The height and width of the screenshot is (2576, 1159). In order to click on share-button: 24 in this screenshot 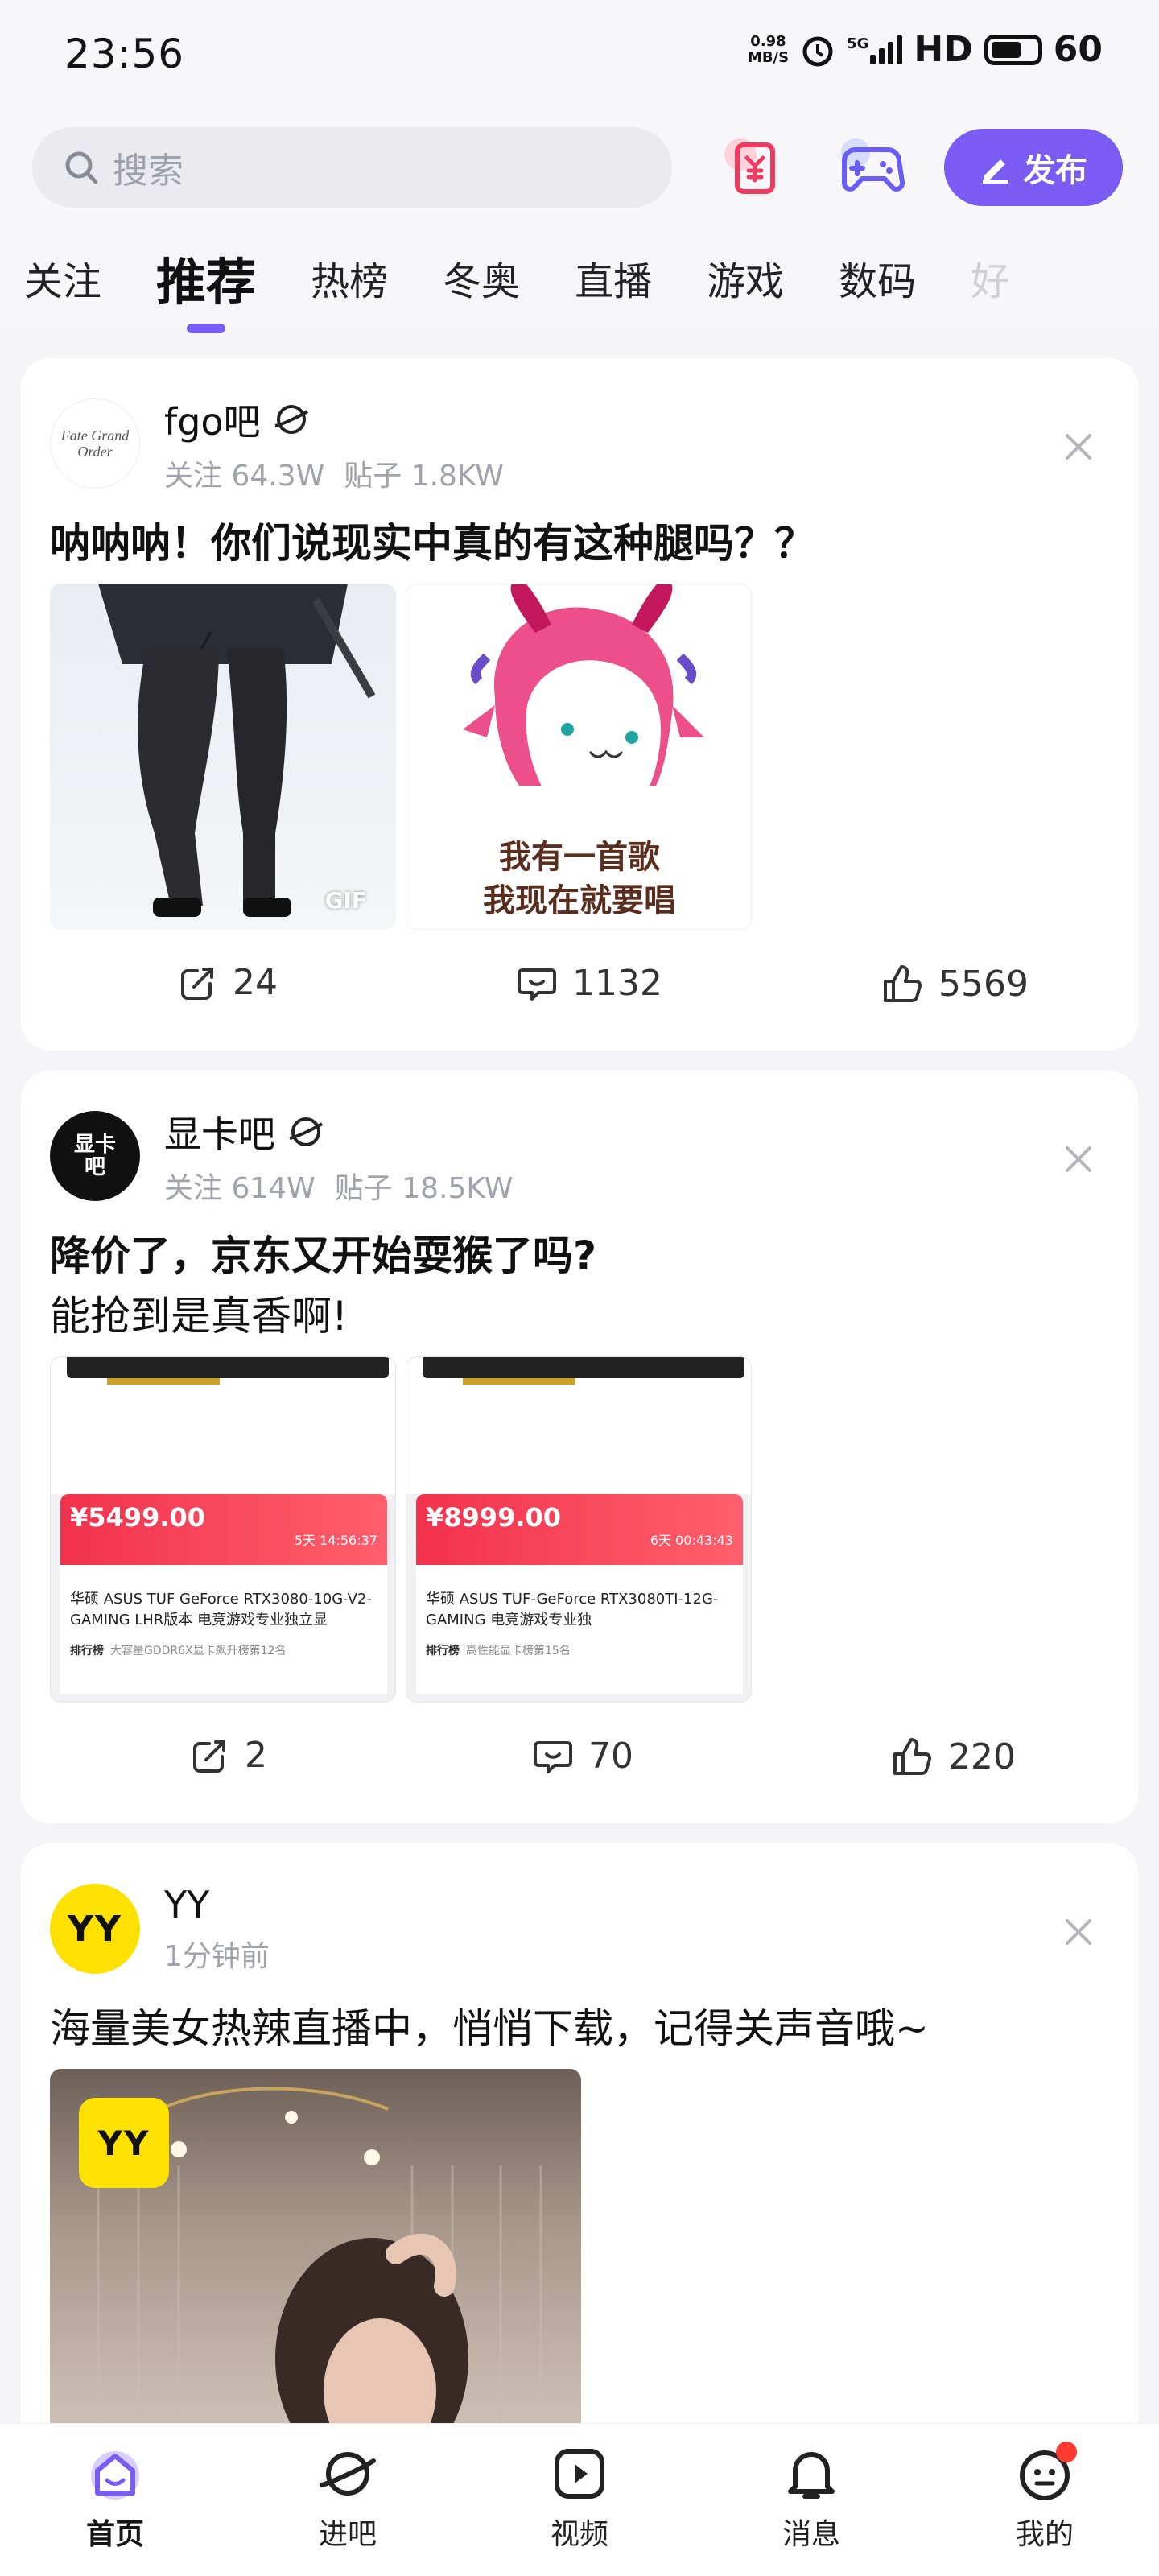, I will do `click(228, 982)`.